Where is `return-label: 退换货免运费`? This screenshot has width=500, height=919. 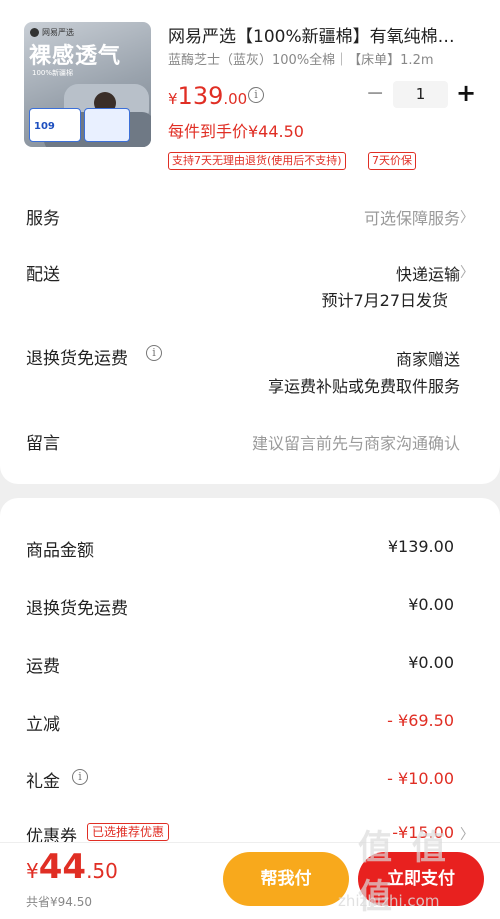 return-label: 退换货免运费 is located at coordinates (77, 359).